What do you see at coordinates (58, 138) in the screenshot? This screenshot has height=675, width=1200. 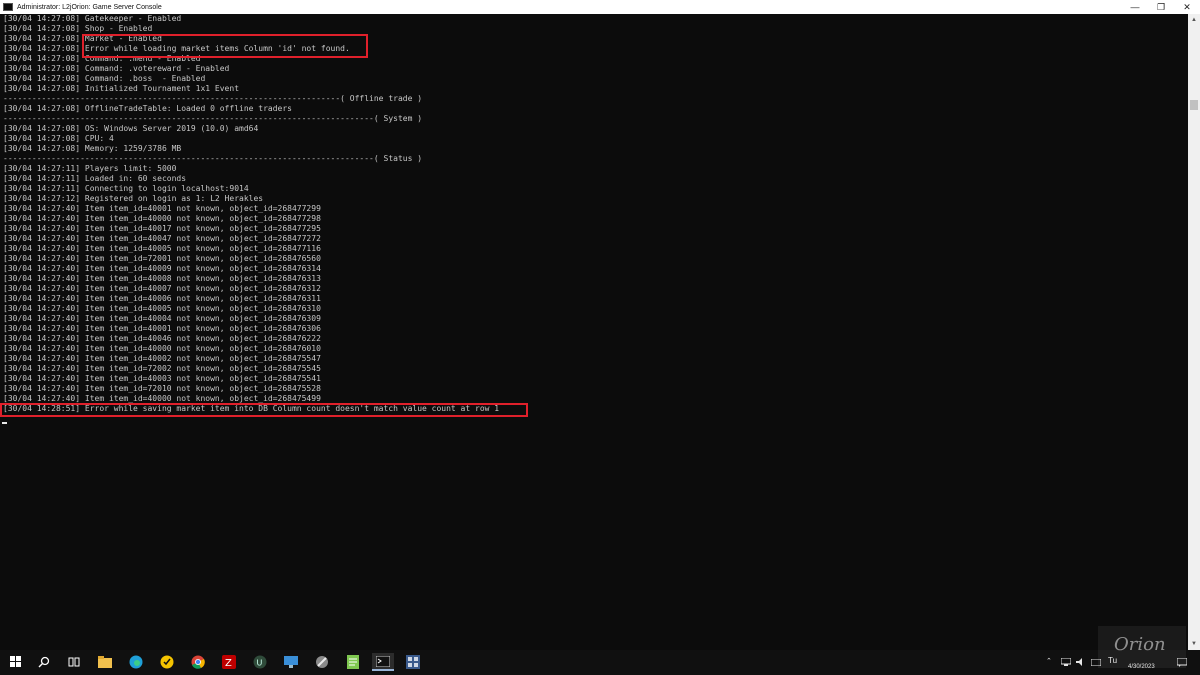 I see `console-line: [30/04 14:27:08] CPU: 4` at bounding box center [58, 138].